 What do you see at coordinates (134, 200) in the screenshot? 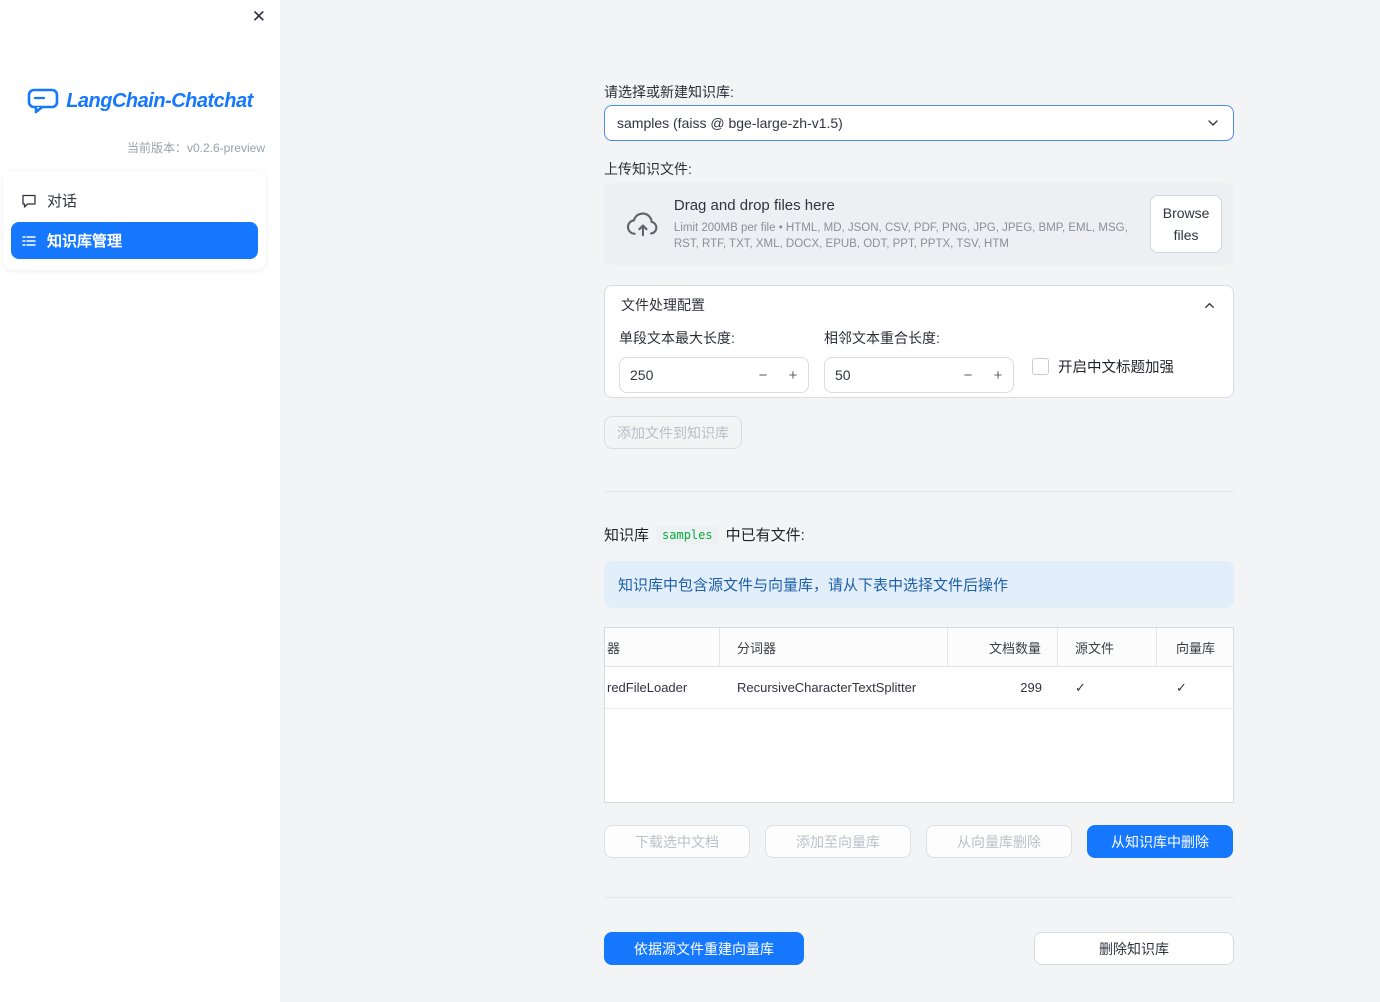
I see `sidebar-item-dialogue: 对话` at bounding box center [134, 200].